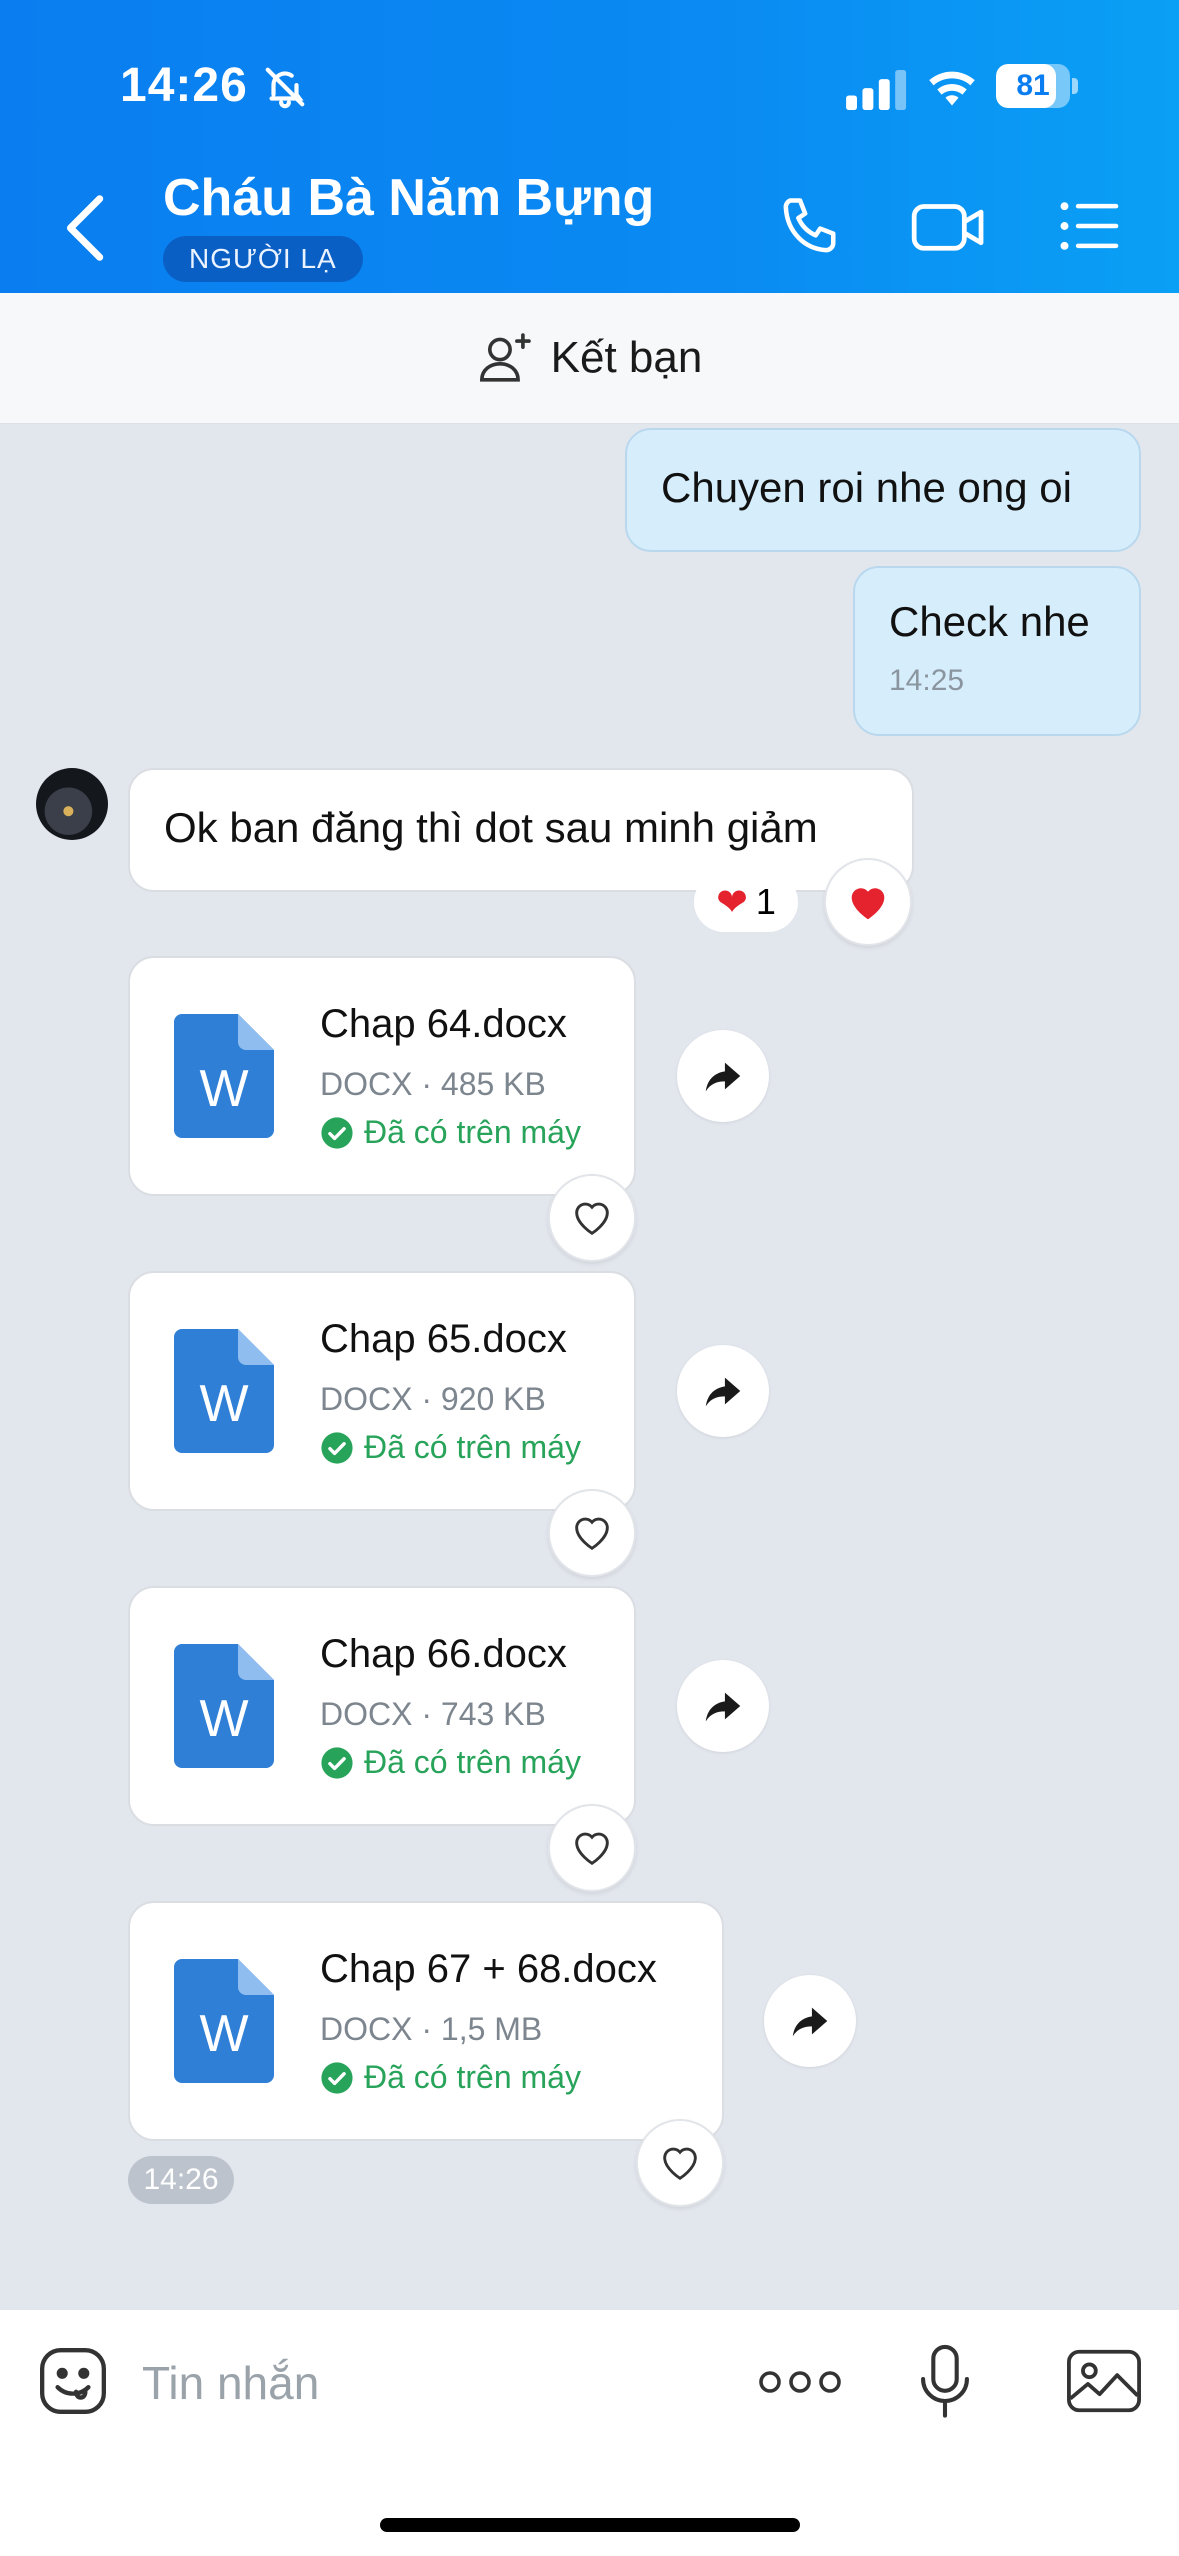  What do you see at coordinates (810, 226) in the screenshot?
I see `phone-icon` at bounding box center [810, 226].